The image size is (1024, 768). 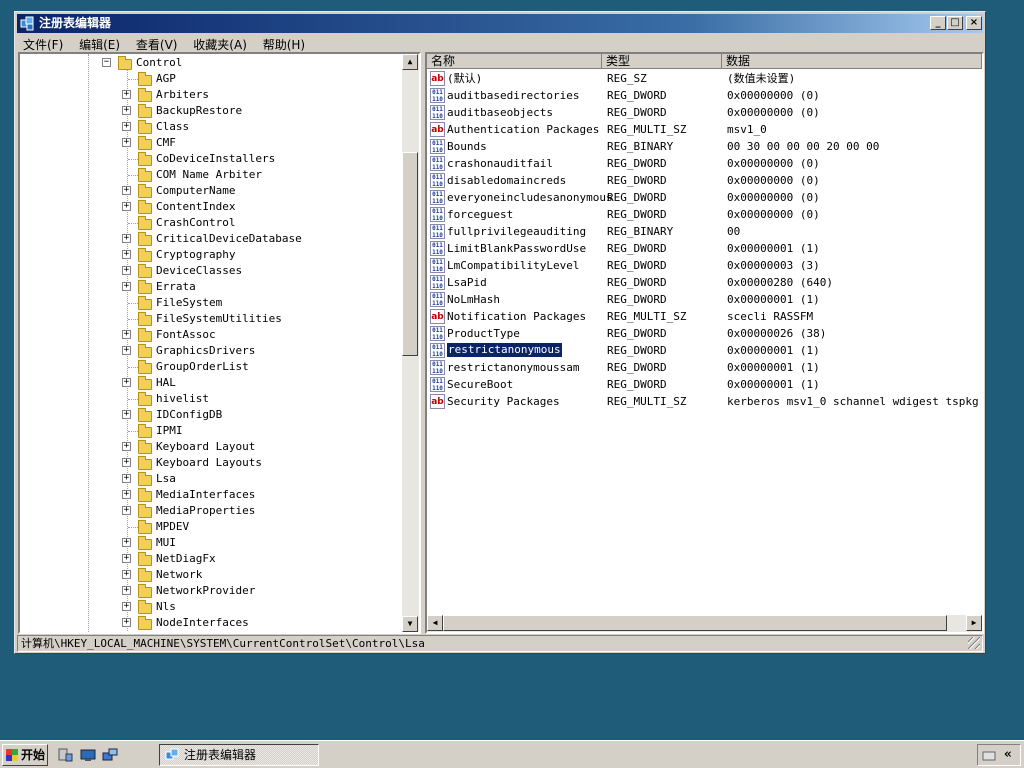 I want to click on list-horizontal-scrollbar: ◀ ▶, so click(x=704, y=623).